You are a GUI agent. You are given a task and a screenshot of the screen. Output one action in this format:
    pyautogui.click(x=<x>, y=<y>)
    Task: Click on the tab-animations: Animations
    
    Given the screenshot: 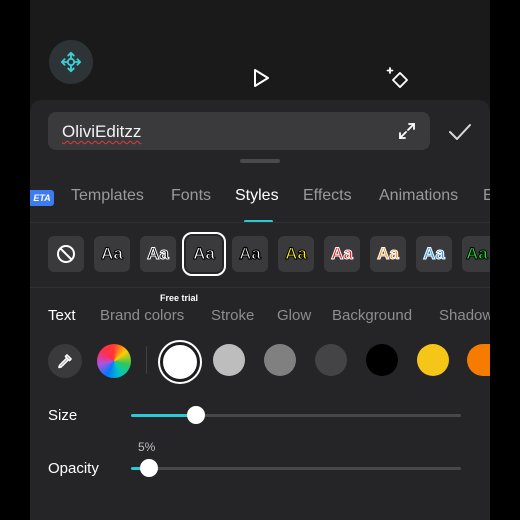 What is the action you would take?
    pyautogui.click(x=418, y=196)
    